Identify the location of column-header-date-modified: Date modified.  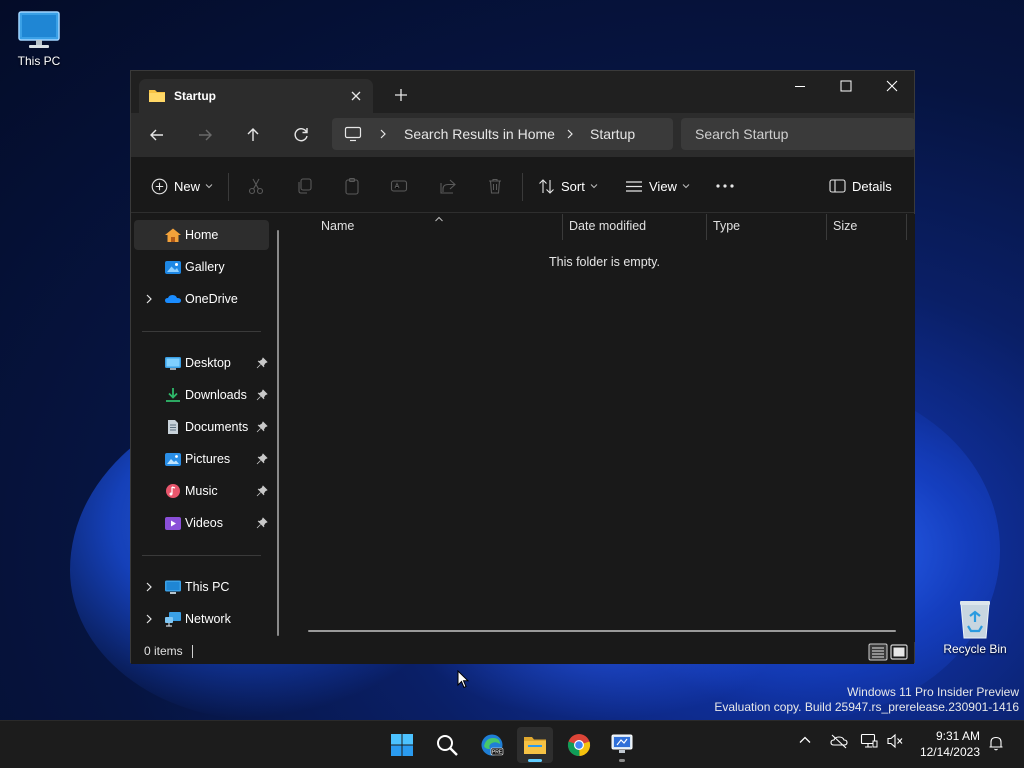
(607, 226).